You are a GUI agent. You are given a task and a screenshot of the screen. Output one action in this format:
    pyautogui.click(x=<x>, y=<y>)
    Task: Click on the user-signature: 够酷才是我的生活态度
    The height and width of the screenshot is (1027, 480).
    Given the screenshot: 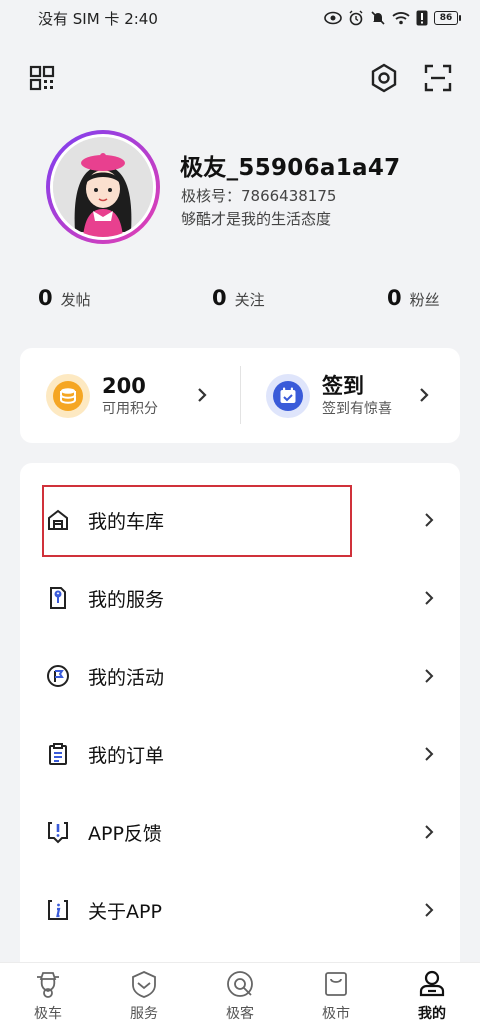 What is the action you would take?
    pyautogui.click(x=256, y=219)
    